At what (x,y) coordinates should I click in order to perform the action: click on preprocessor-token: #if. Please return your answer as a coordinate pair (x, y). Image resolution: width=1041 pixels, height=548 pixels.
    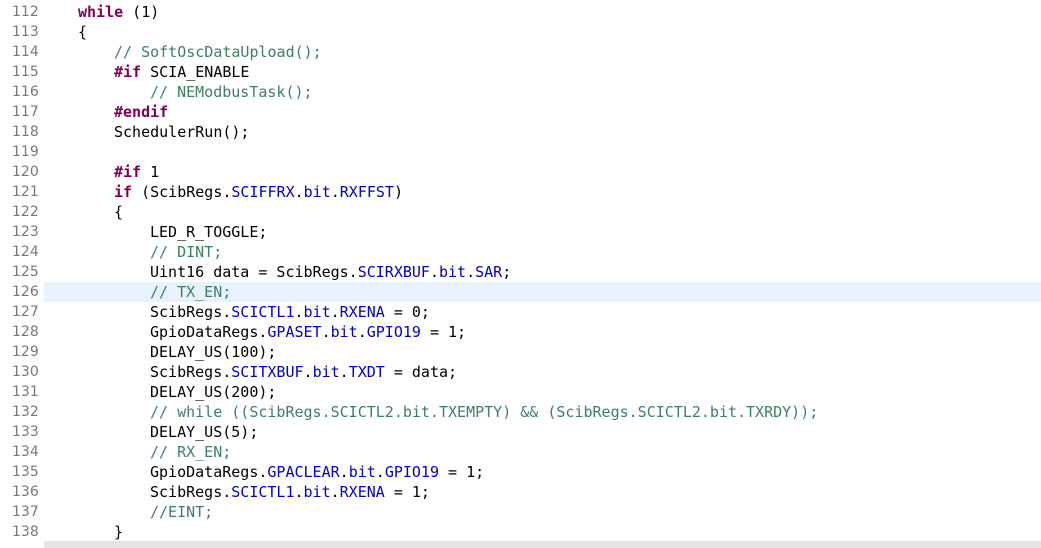
    Looking at the image, I should click on (128, 172).